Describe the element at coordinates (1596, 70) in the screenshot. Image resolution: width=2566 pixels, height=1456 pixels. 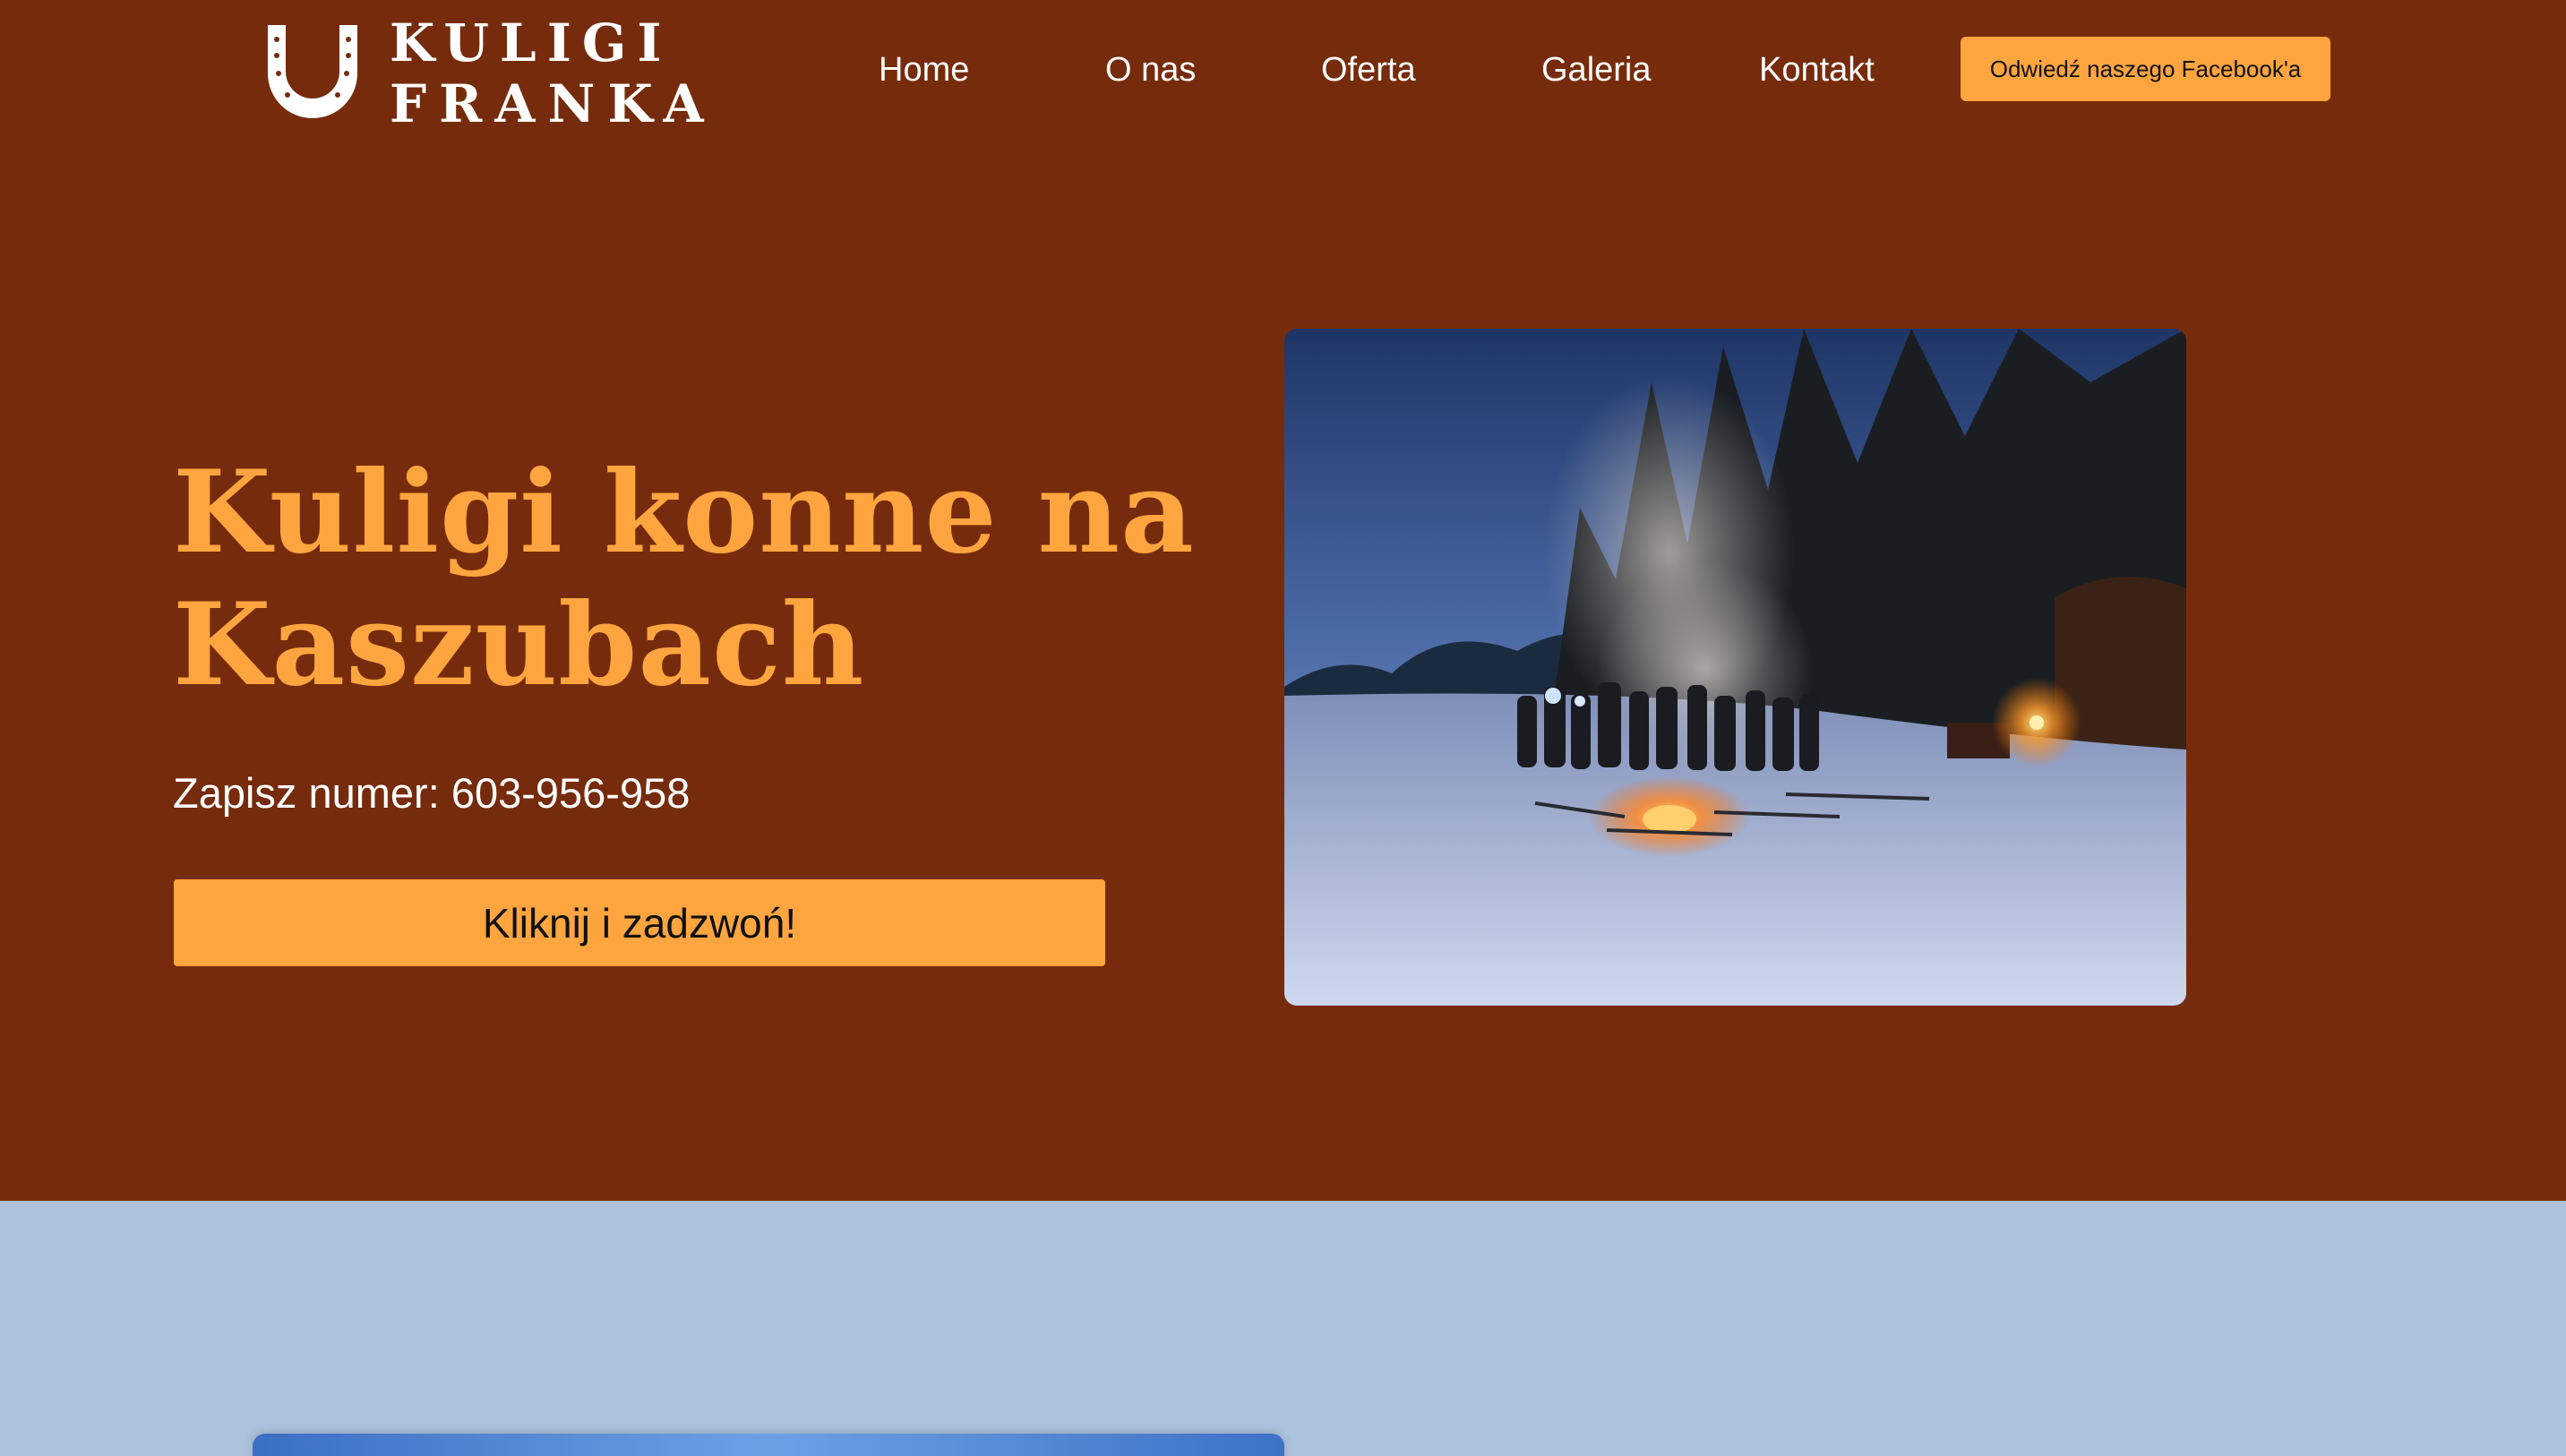
I see `nav-galeria: Galeria` at that location.